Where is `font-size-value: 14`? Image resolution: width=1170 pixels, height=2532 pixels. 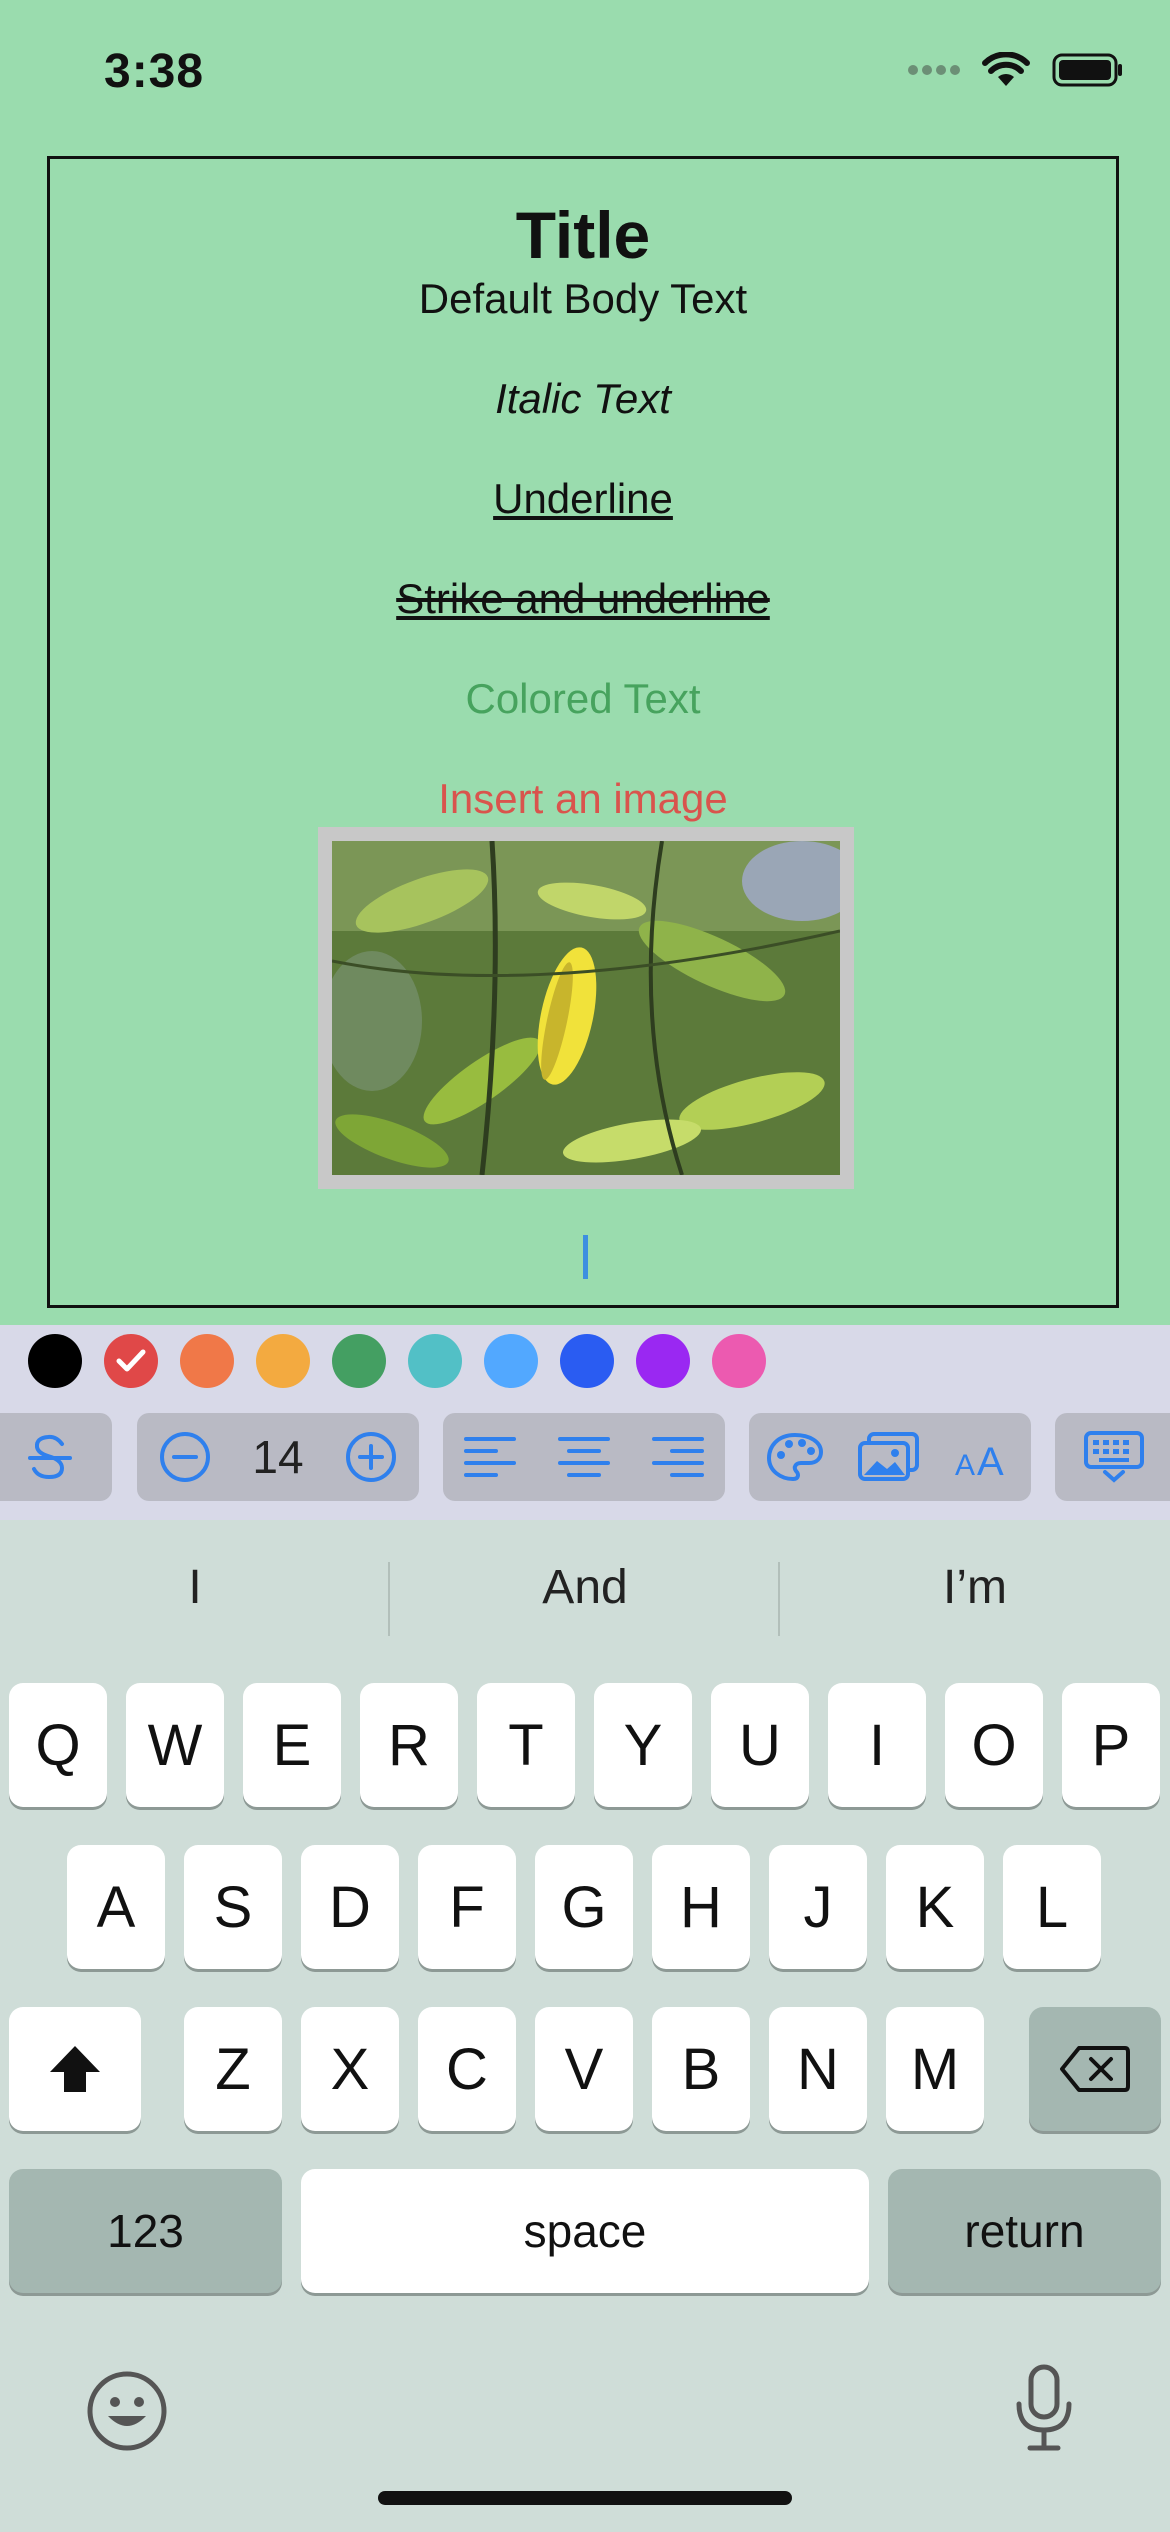 font-size-value: 14 is located at coordinates (278, 1457).